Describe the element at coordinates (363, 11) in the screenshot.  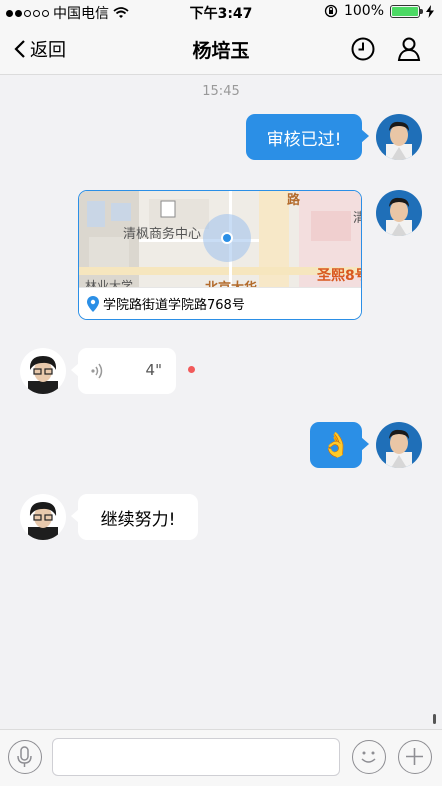
I see `battery-percent: 100%` at that location.